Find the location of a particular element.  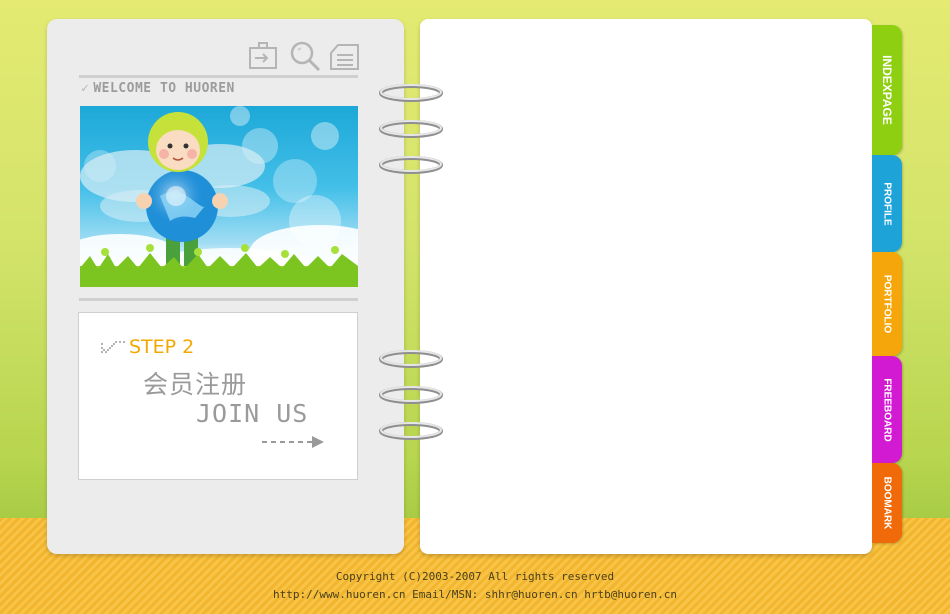

arrow-right-icon is located at coordinates (294, 442).